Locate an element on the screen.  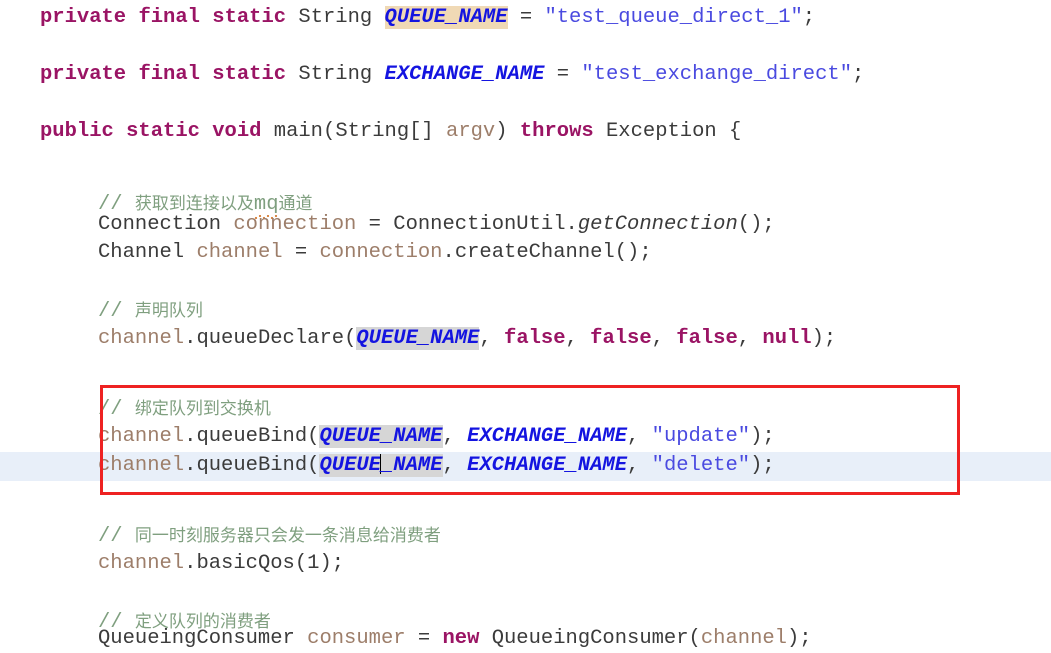
code-token: "delete" is located at coordinates (701, 465).